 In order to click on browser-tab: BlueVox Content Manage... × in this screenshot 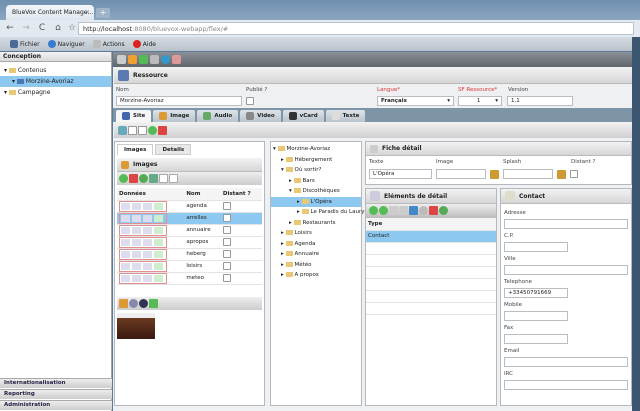, I will do `click(50, 12)`.